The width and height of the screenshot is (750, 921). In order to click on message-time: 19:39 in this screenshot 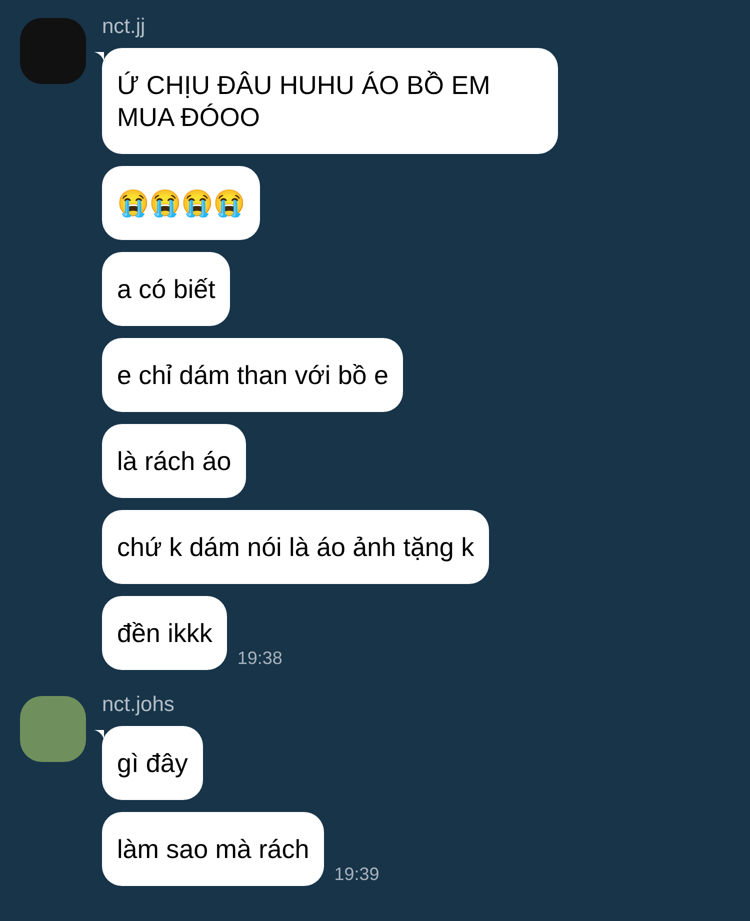, I will do `click(357, 874)`.